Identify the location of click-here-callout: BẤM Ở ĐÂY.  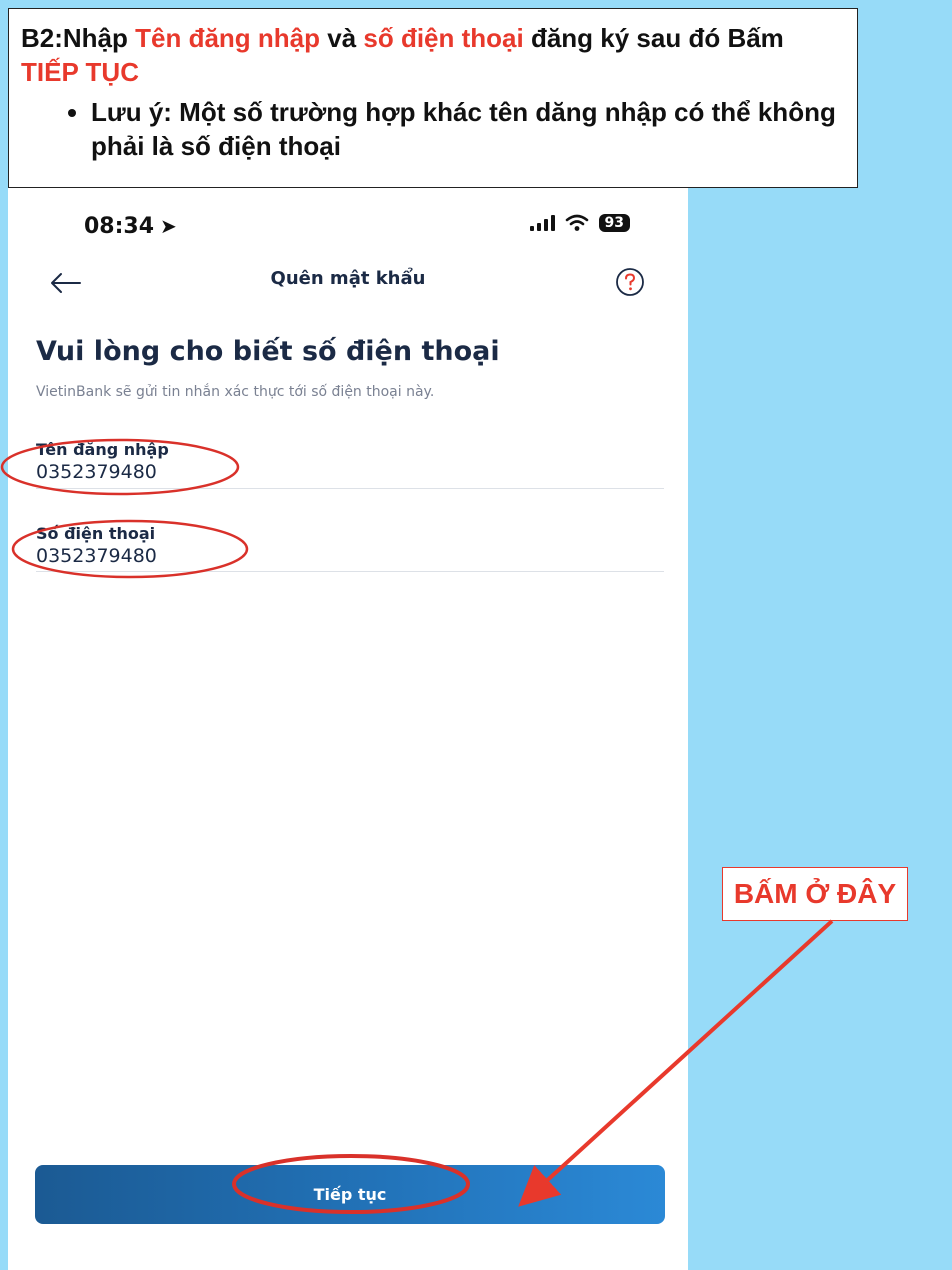
(815, 894).